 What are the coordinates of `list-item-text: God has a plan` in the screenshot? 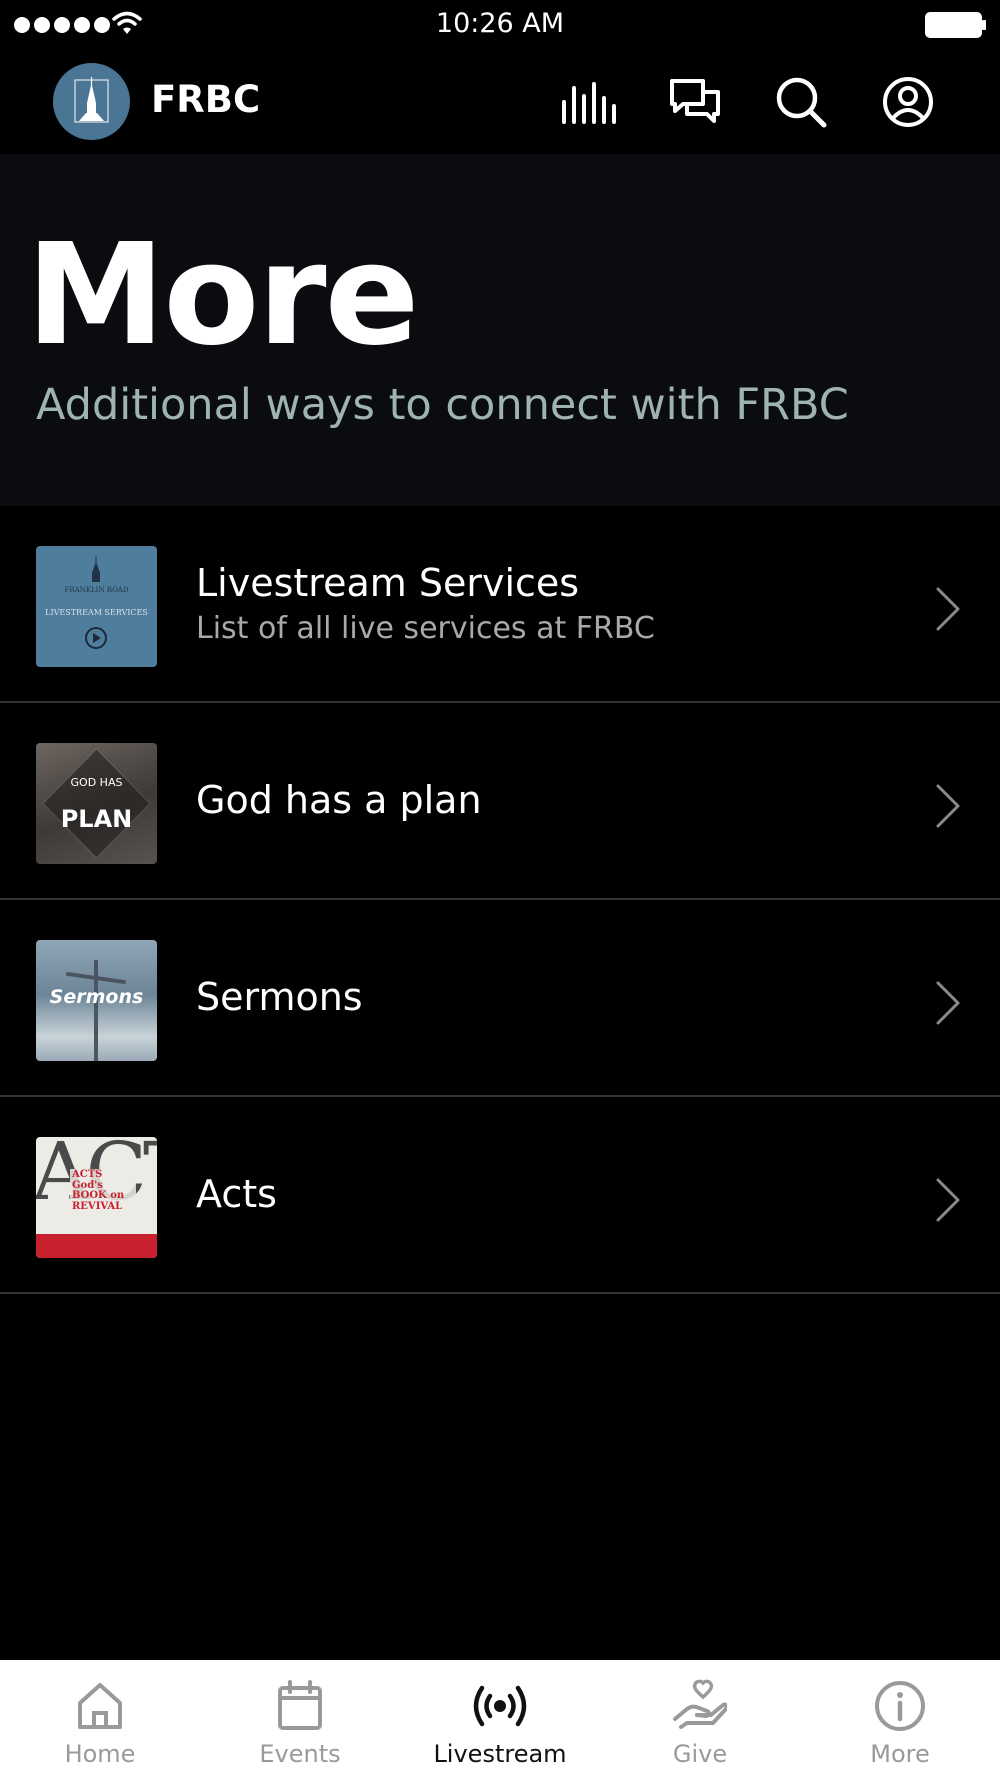 It's located at (546, 800).